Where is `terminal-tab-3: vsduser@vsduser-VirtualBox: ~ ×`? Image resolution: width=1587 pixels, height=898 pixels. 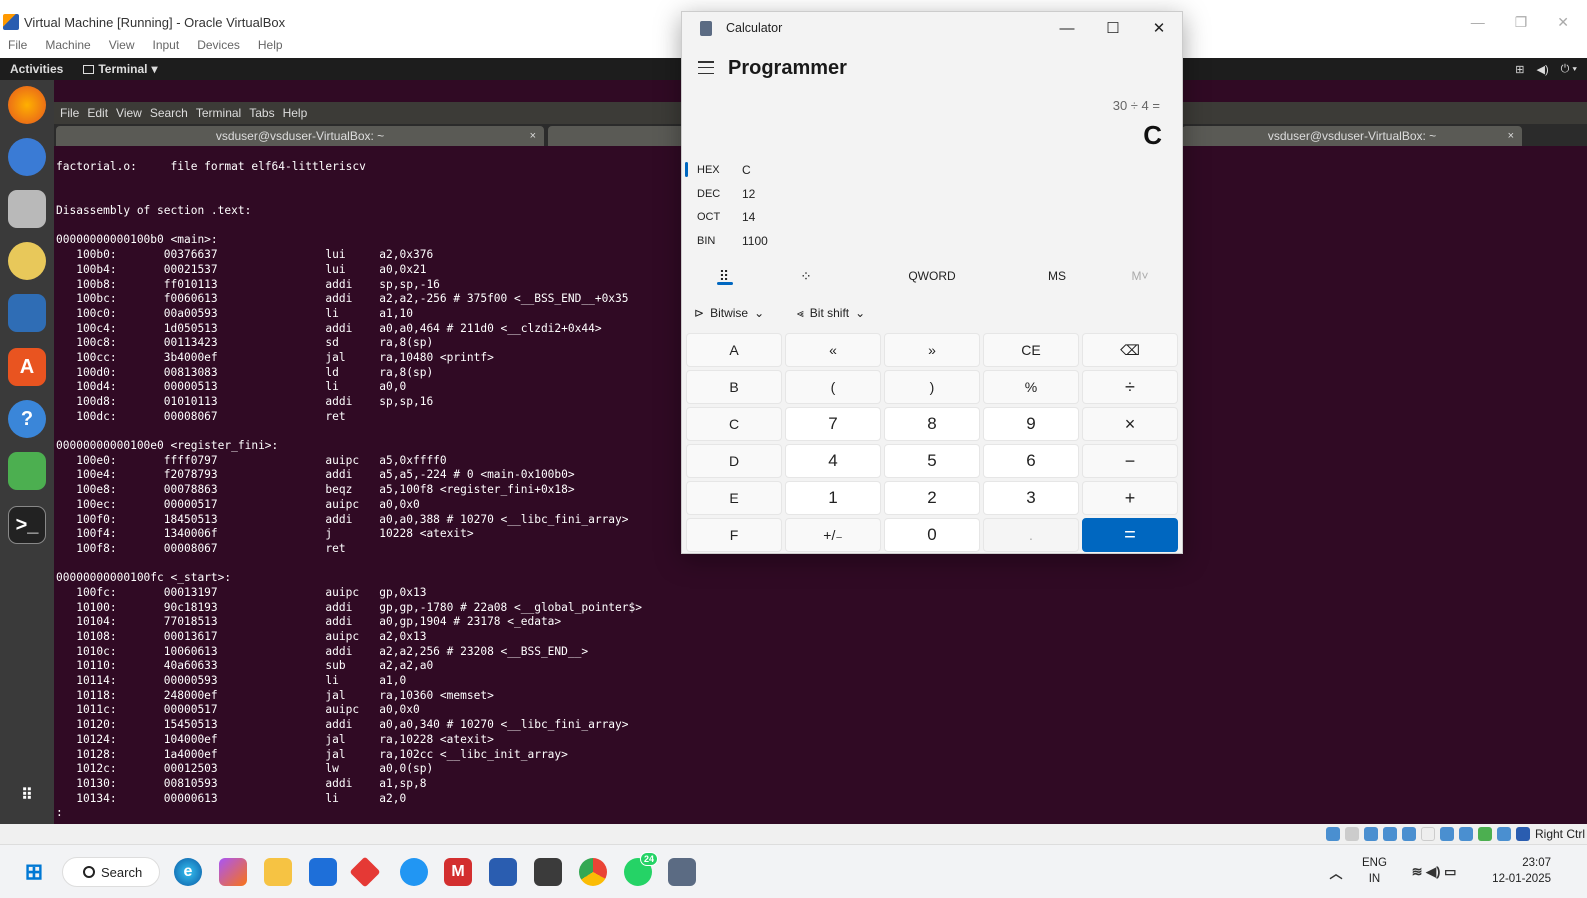
terminal-tab-3: vsduser@vsduser-VirtualBox: ~ × is located at coordinates (1352, 136).